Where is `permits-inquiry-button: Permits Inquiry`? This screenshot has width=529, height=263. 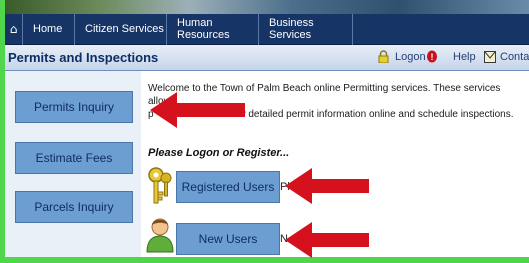
permits-inquiry-button: Permits Inquiry is located at coordinates (74, 107).